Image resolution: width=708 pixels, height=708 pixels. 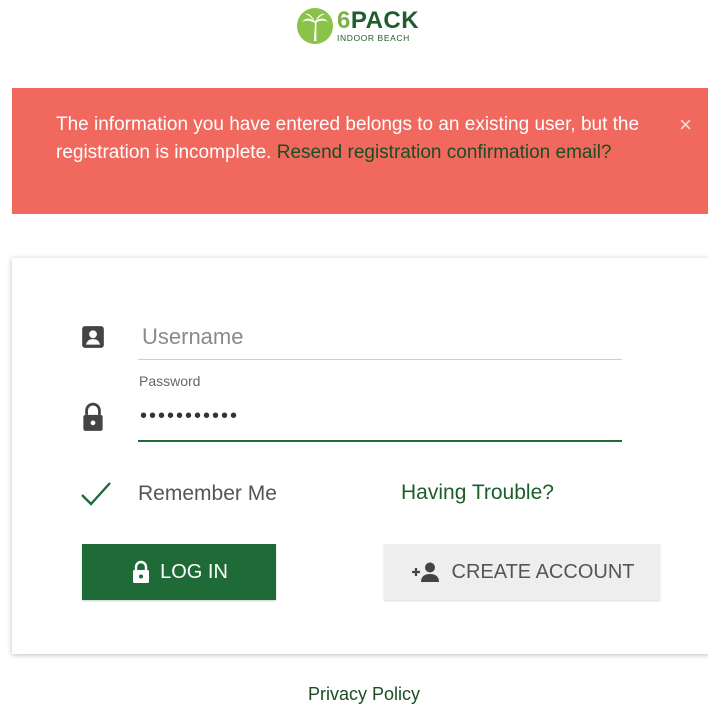 What do you see at coordinates (207, 493) in the screenshot?
I see `remember-me-label: Remember Me` at bounding box center [207, 493].